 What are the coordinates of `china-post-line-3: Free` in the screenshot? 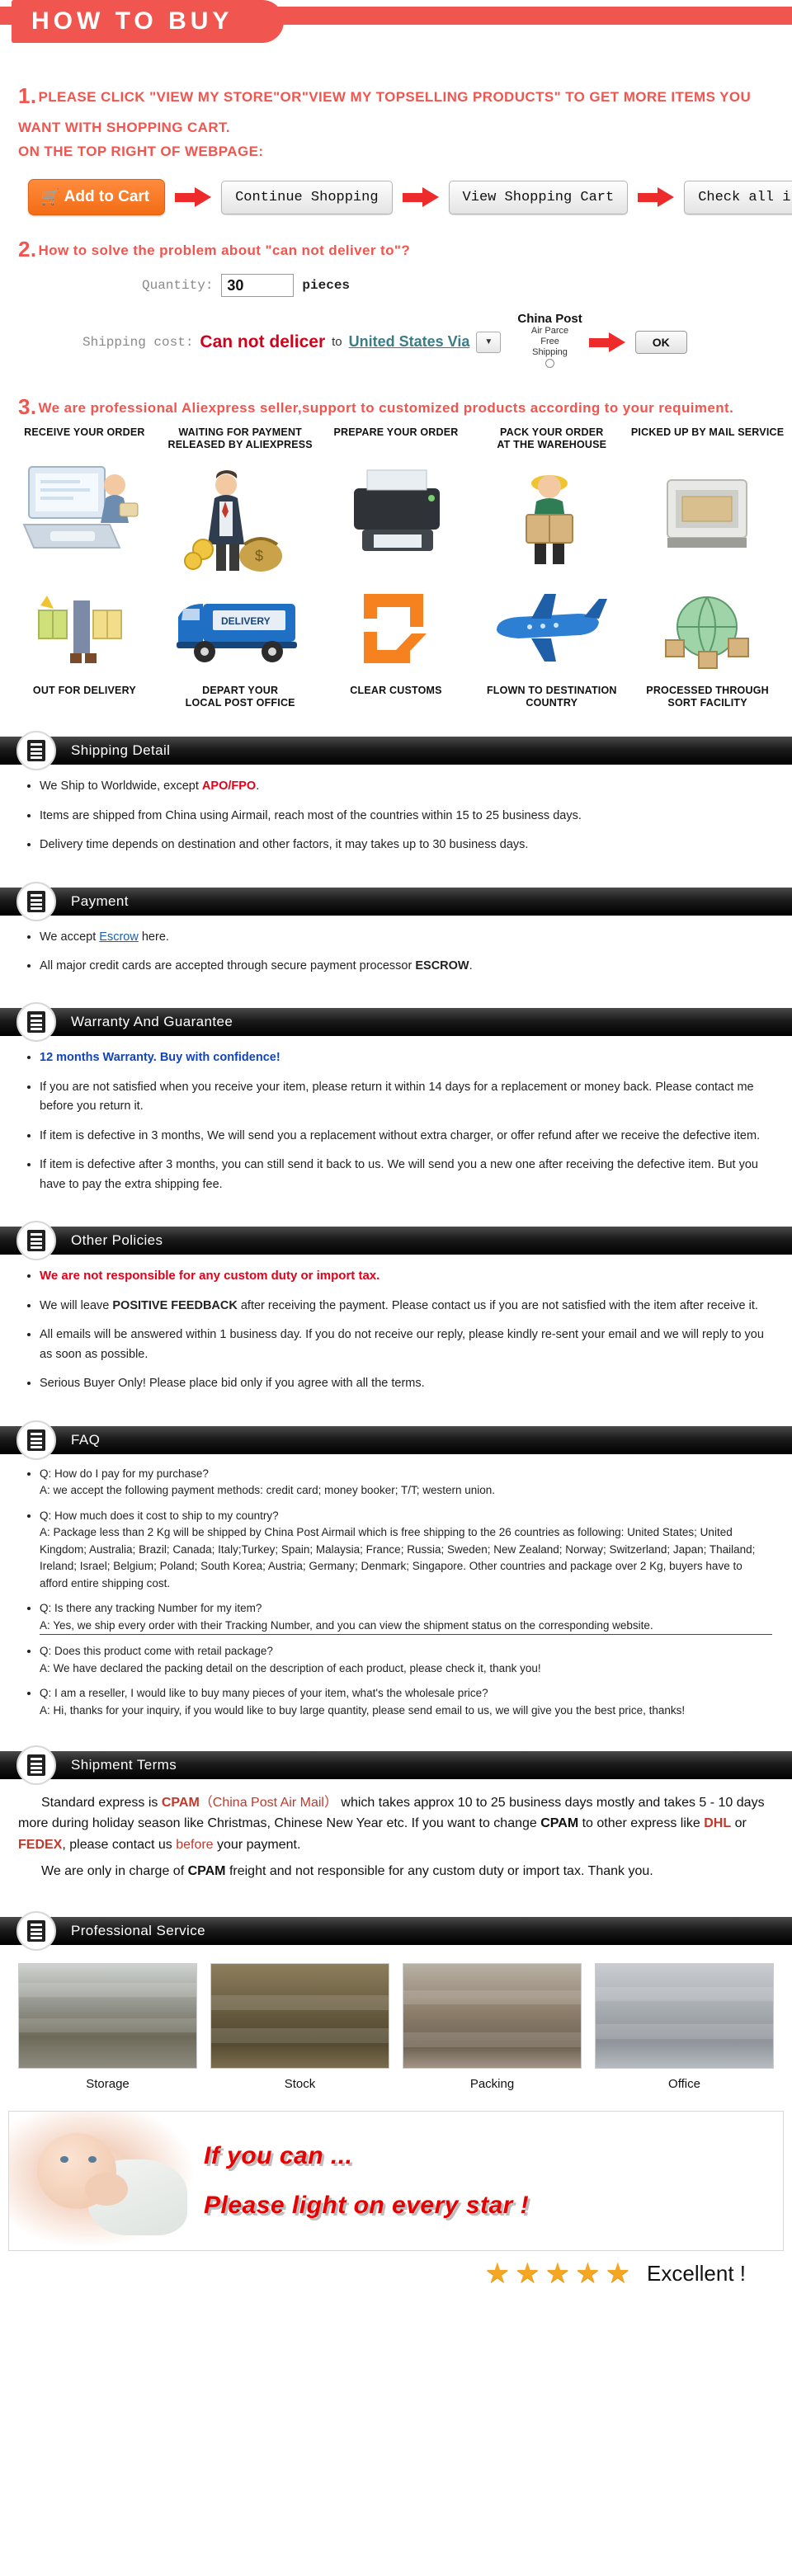 It's located at (549, 341).